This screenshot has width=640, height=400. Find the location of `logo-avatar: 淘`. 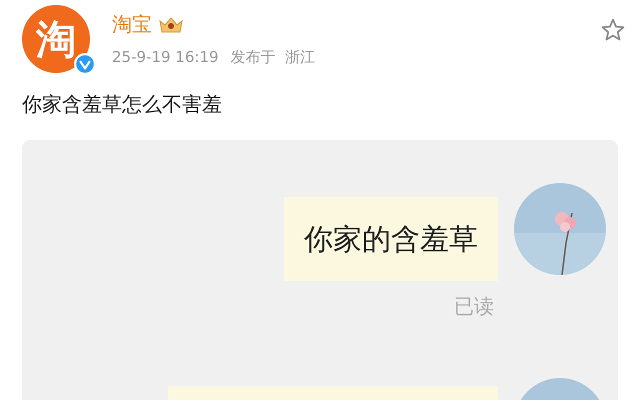

logo-avatar: 淘 is located at coordinates (56, 39).